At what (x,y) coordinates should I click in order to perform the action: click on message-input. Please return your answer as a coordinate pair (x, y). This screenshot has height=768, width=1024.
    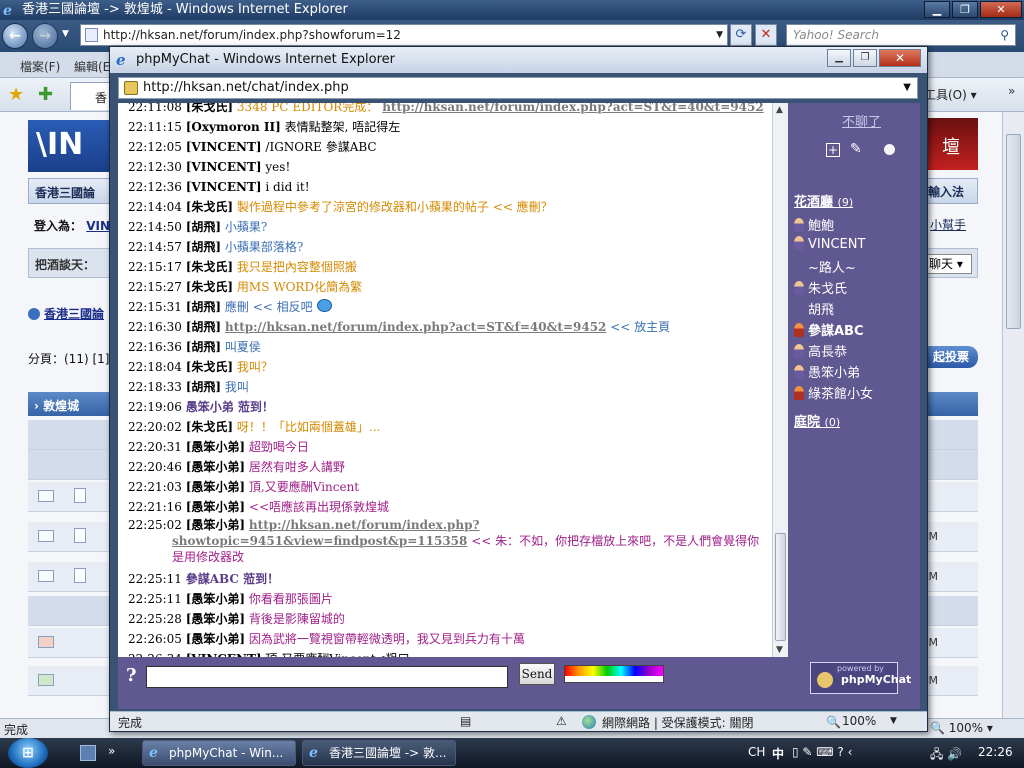
    Looking at the image, I should click on (327, 677).